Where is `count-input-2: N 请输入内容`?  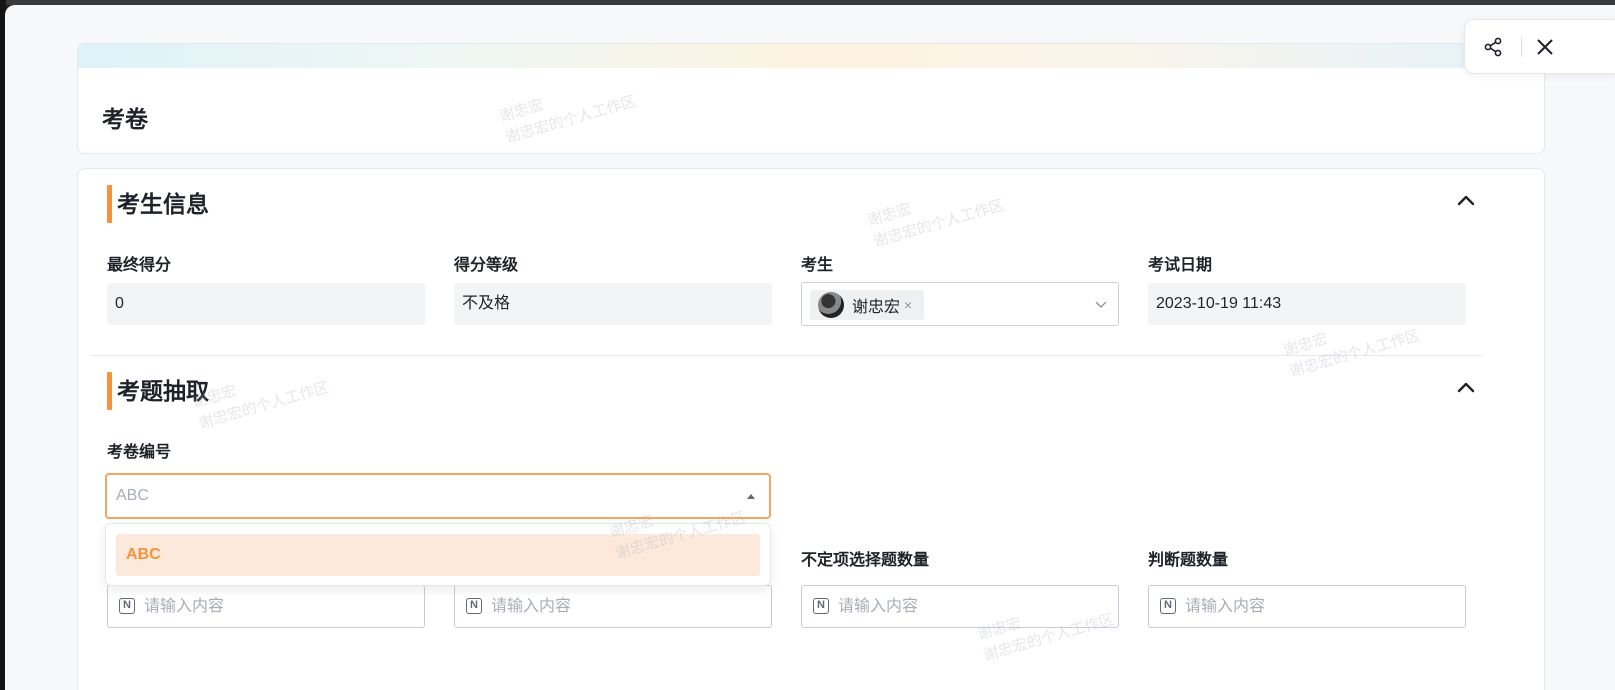 count-input-2: N 请输入内容 is located at coordinates (613, 606).